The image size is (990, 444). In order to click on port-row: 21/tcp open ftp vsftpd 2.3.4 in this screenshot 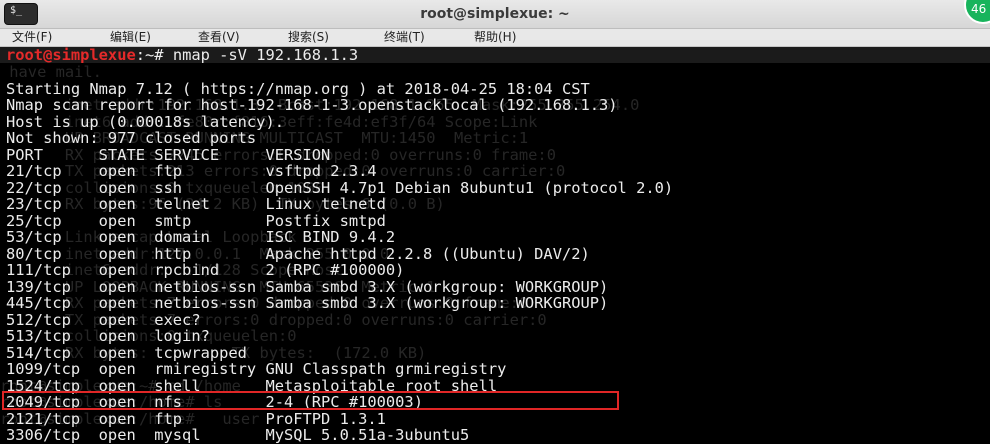, I will do `click(191, 171)`.